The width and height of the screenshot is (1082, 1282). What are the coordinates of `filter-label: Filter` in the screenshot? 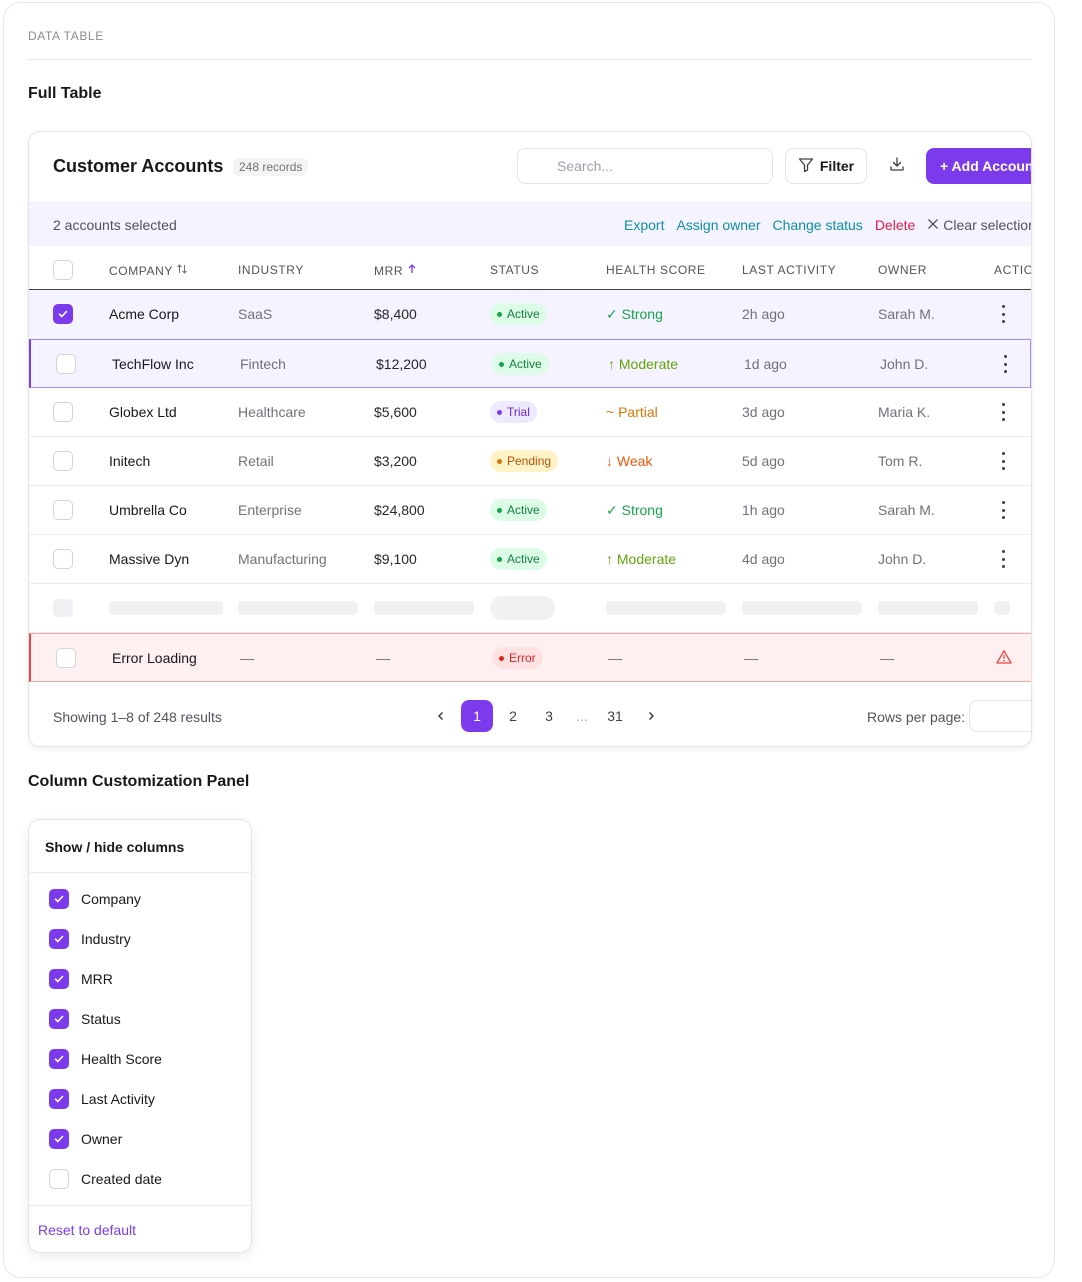 It's located at (837, 166).